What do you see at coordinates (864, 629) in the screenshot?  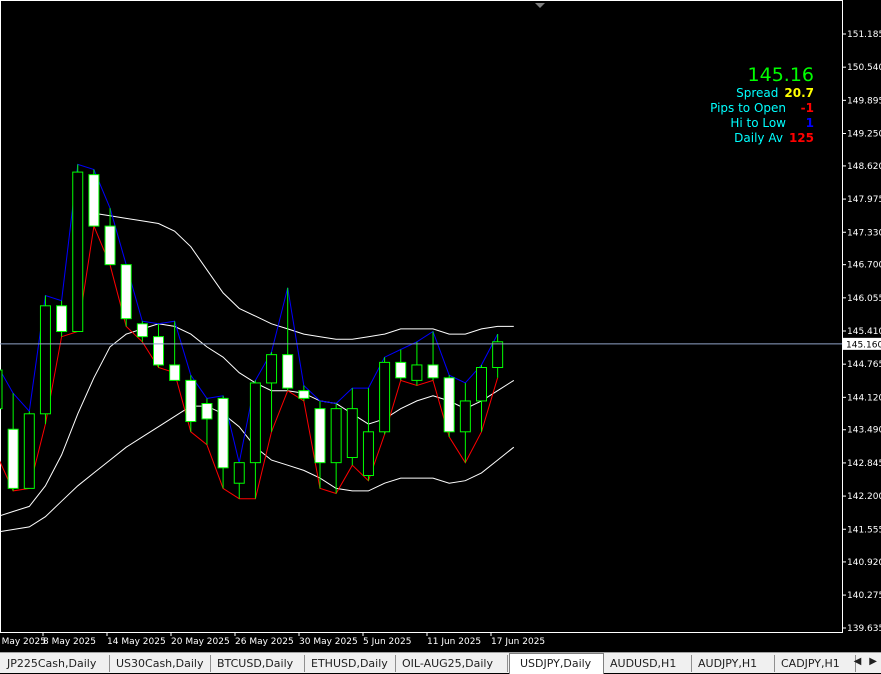 I see `price-tick-label: 139.635` at bounding box center [864, 629].